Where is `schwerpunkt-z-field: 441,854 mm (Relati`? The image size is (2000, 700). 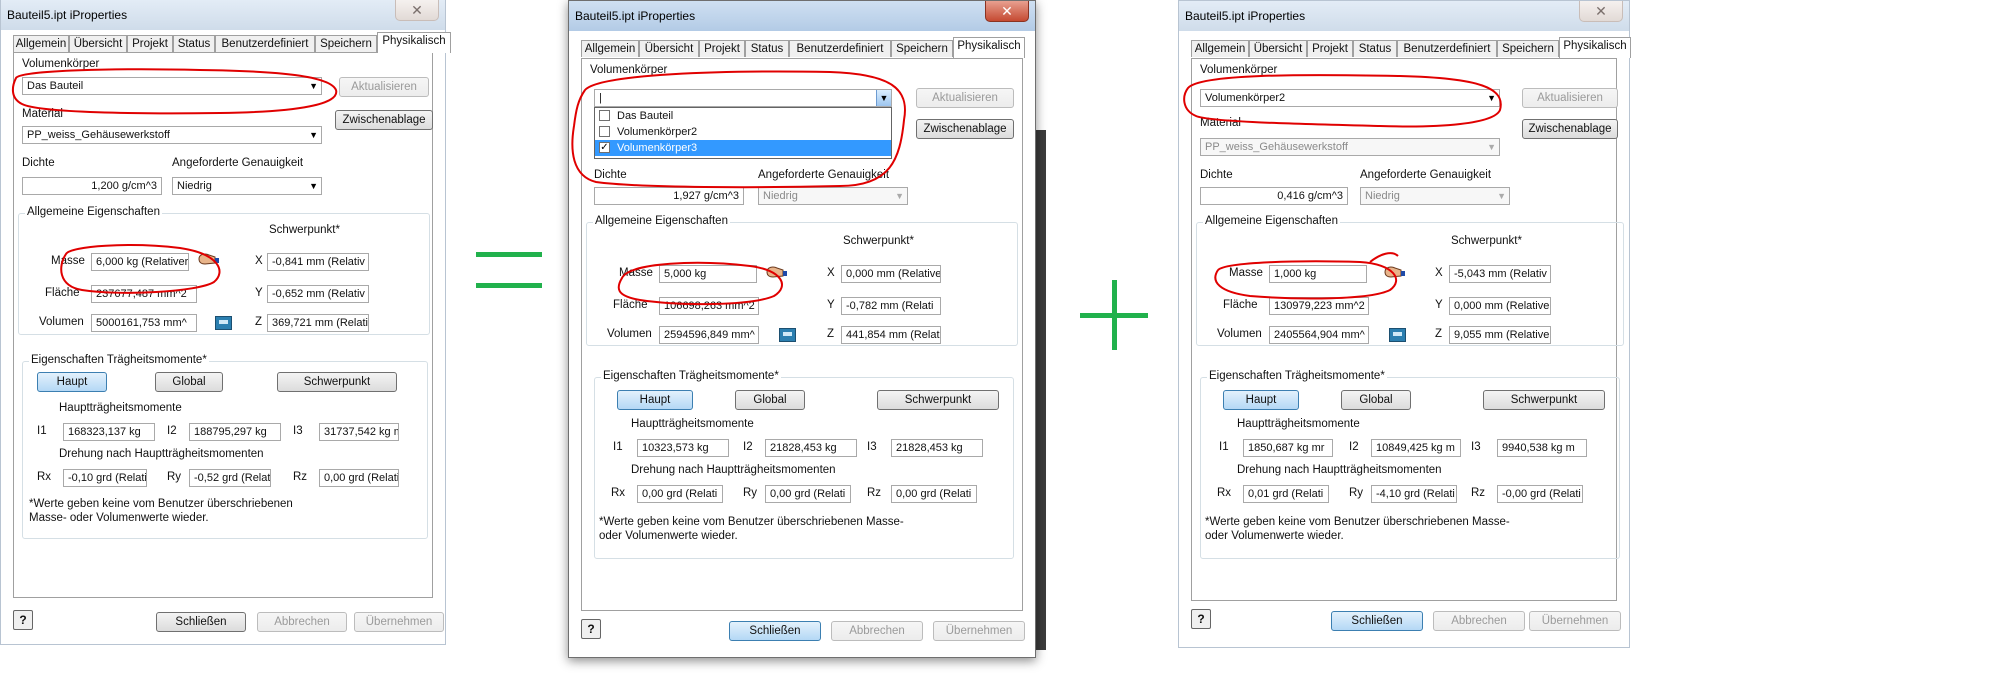 schwerpunkt-z-field: 441,854 mm (Relati is located at coordinates (891, 335).